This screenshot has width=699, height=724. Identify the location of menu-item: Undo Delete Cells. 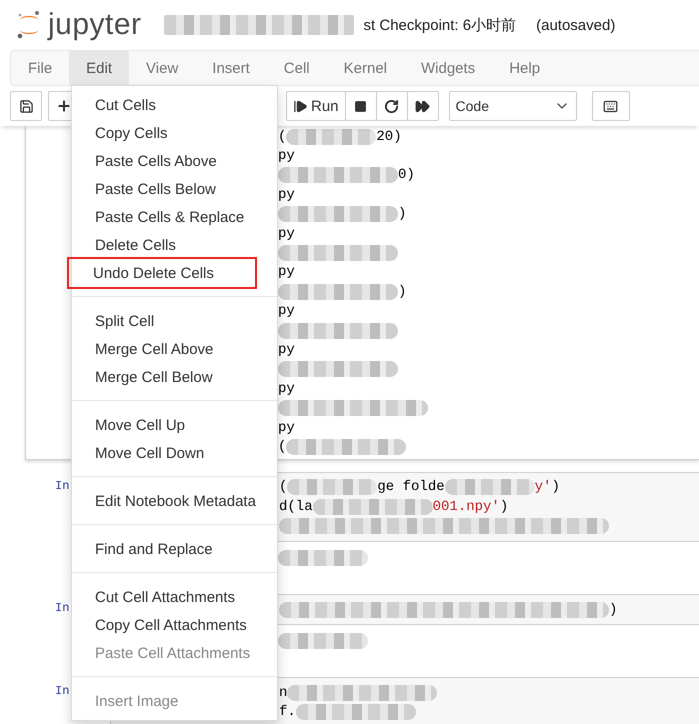
(162, 273).